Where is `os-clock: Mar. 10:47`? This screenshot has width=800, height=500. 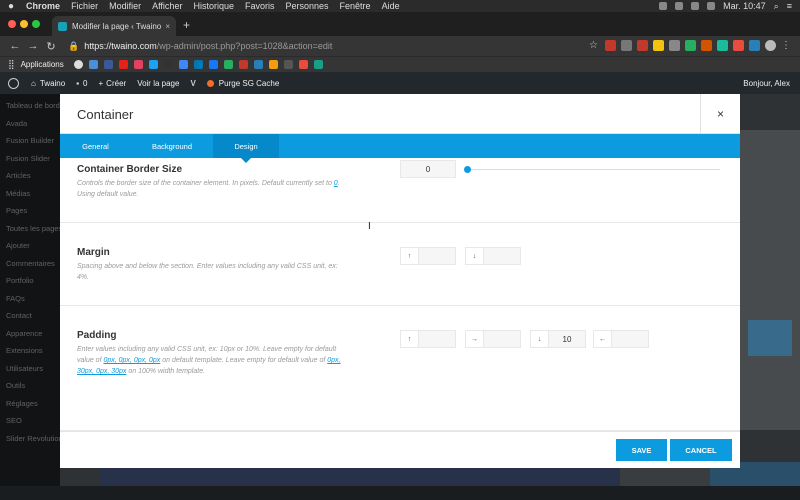 os-clock: Mar. 10:47 is located at coordinates (744, 6).